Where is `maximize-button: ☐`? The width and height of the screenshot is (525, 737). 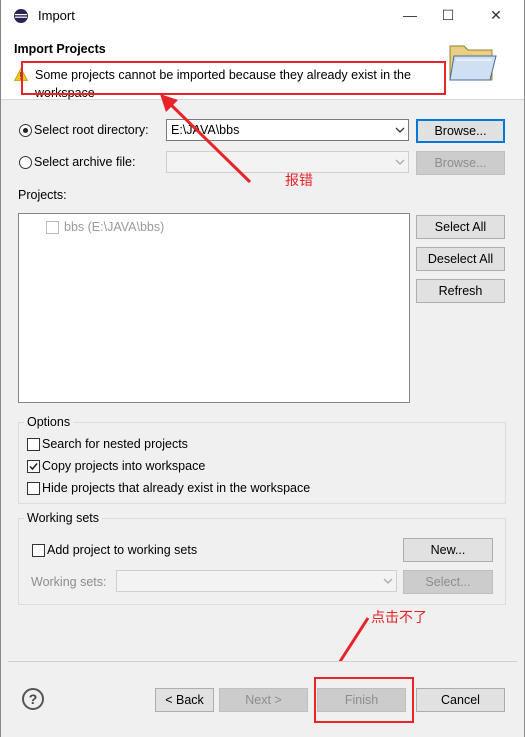
maximize-button: ☐ is located at coordinates (448, 15).